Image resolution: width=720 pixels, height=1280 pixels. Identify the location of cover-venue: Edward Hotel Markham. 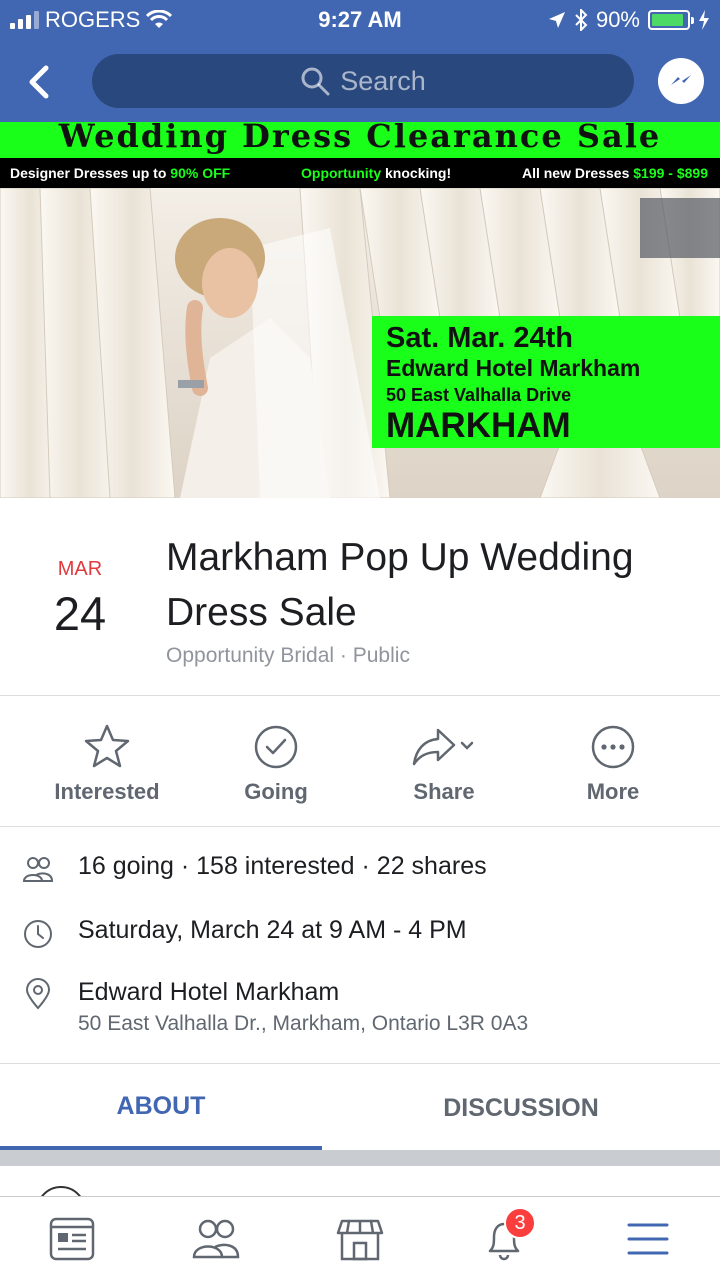
(513, 368).